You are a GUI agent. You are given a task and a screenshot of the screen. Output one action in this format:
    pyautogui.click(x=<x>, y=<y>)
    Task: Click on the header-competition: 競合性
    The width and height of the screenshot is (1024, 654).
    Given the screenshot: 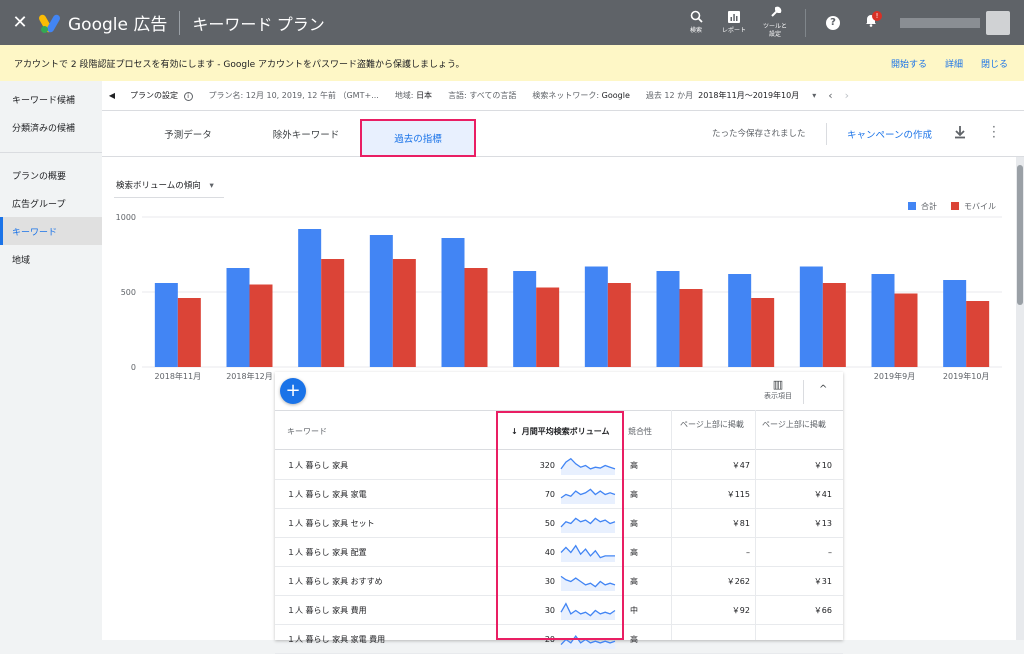 What is the action you would take?
    pyautogui.click(x=640, y=431)
    